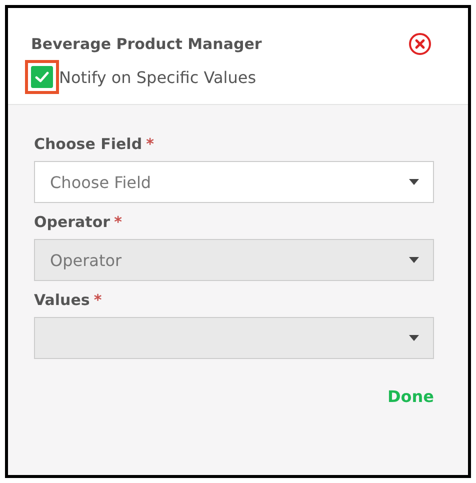 Image resolution: width=476 pixels, height=483 pixels. I want to click on close-icon, so click(420, 44).